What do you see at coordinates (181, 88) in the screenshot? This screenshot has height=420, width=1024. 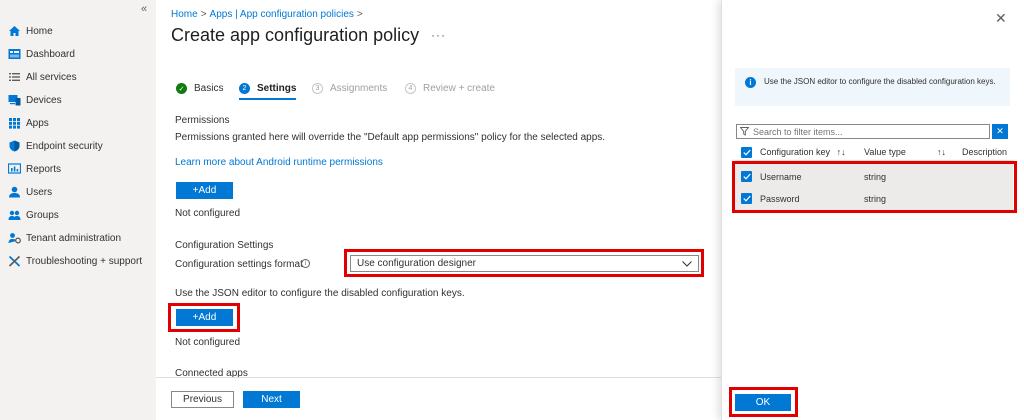 I see `checkmark-icon: ✓` at bounding box center [181, 88].